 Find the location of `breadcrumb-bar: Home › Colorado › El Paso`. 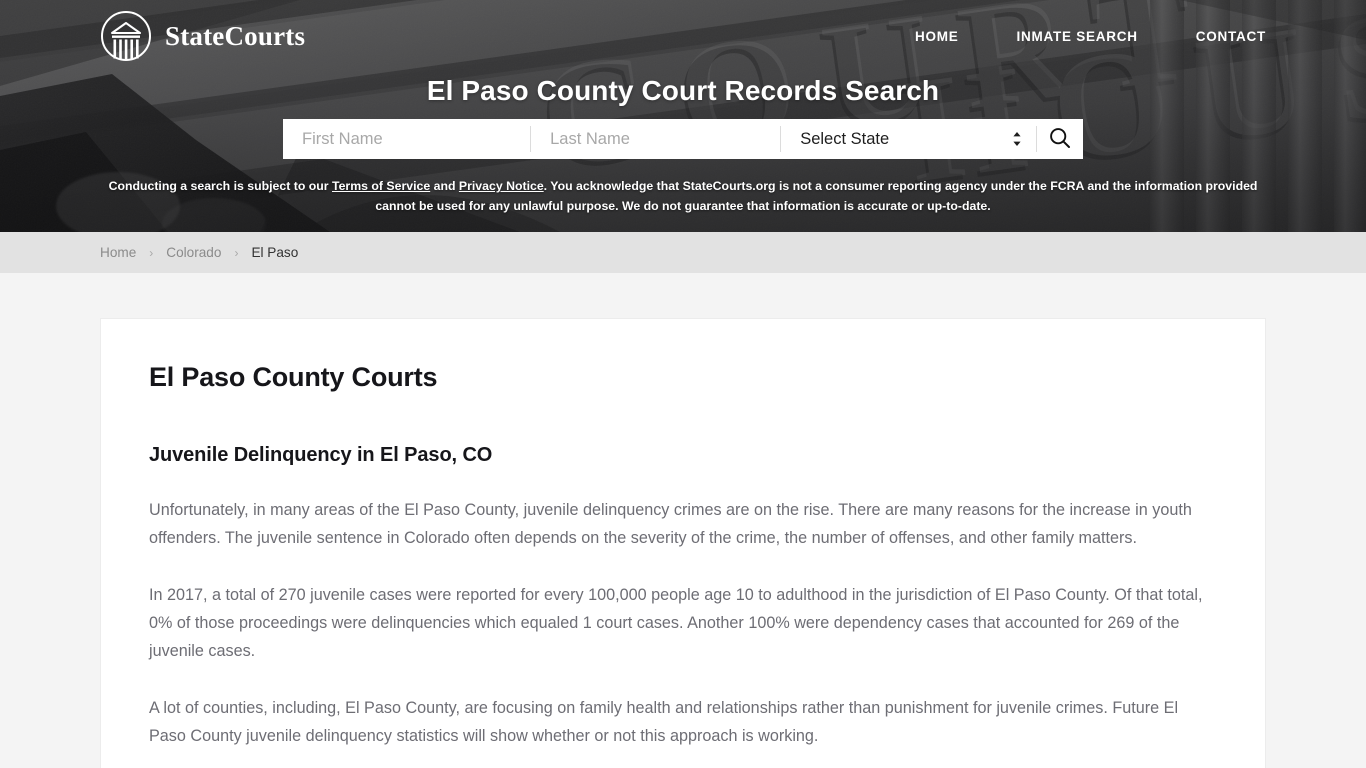

breadcrumb-bar: Home › Colorado › El Paso is located at coordinates (683, 252).